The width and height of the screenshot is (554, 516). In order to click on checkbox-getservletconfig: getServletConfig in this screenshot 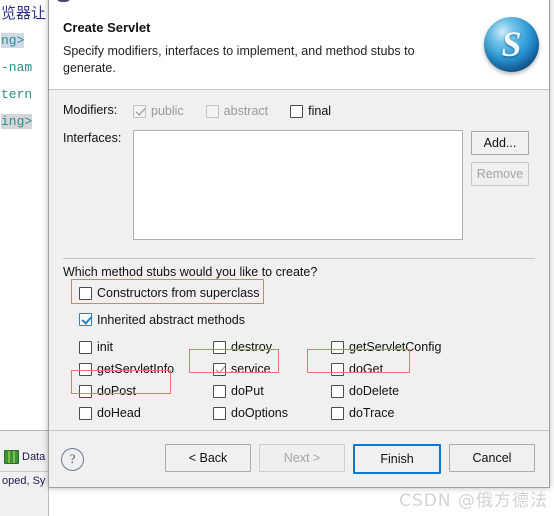, I will do `click(433, 347)`.